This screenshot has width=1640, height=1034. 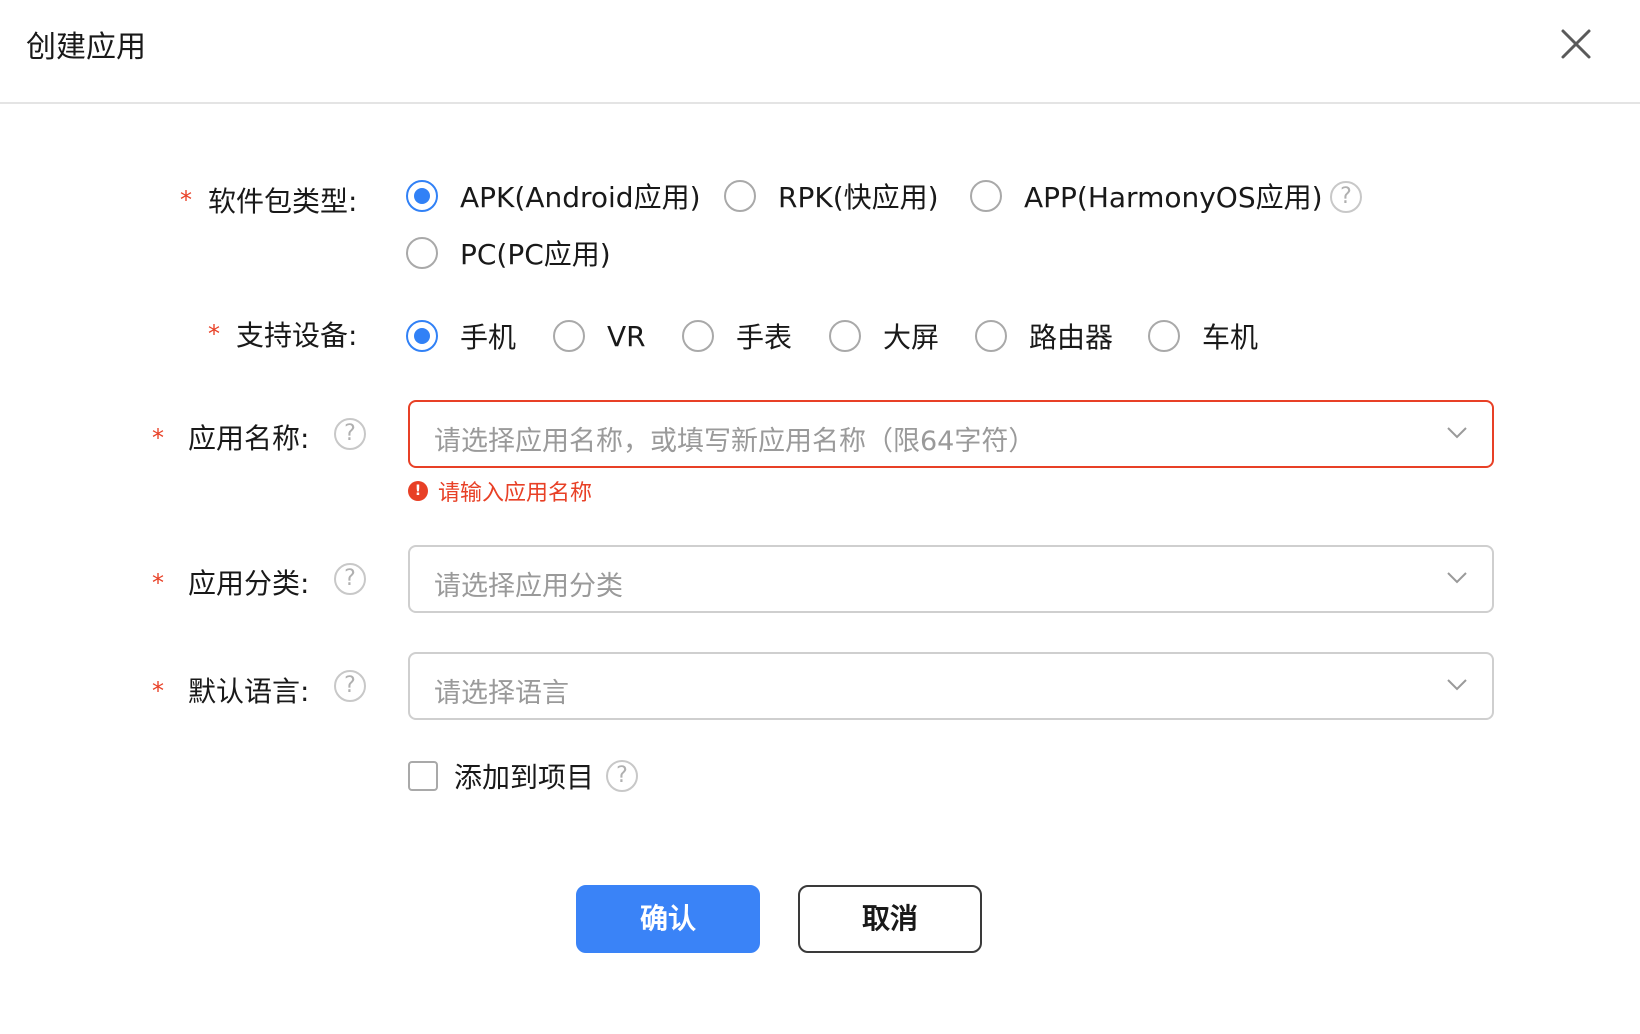 I want to click on default-language-select: 请选择语言, so click(x=951, y=686).